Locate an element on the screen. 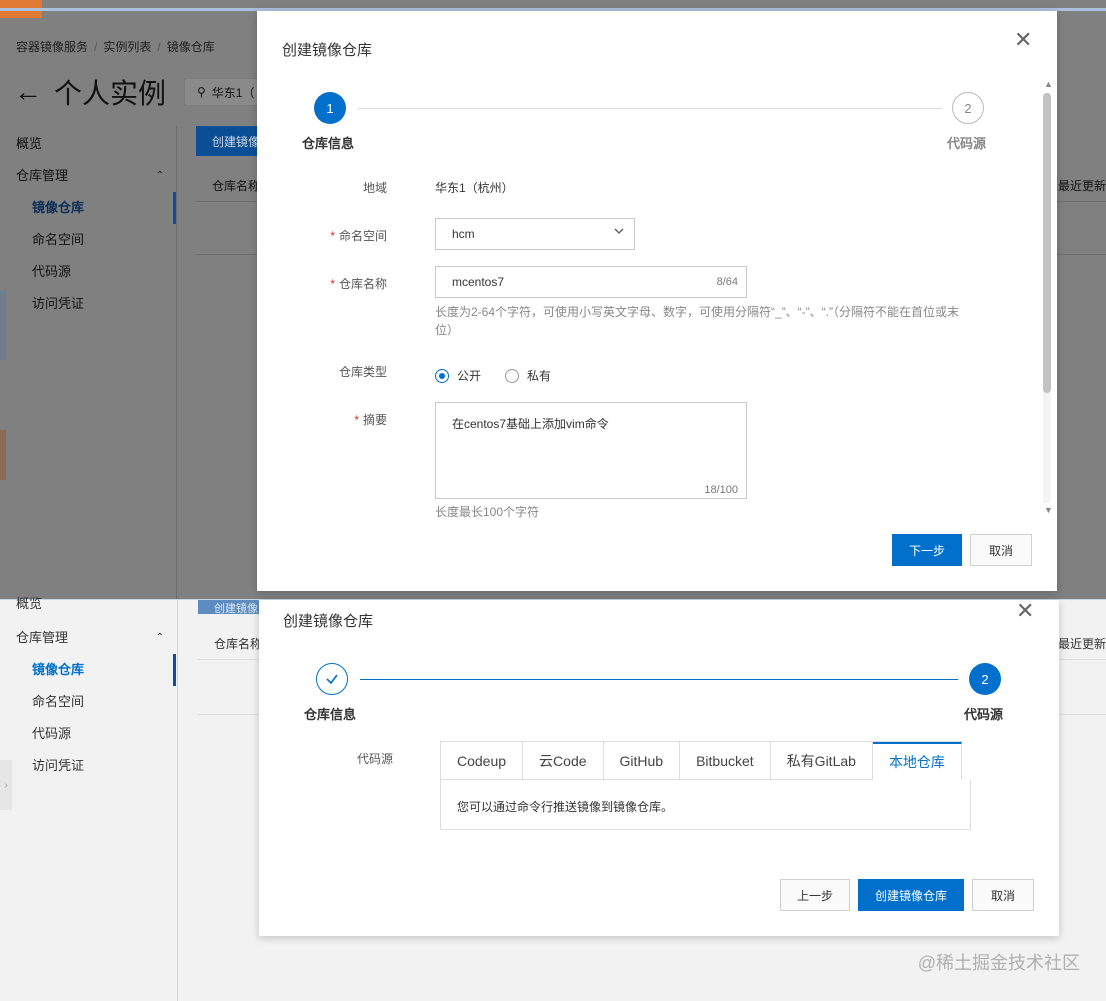  region-value: 华东1（杭州） is located at coordinates (474, 188).